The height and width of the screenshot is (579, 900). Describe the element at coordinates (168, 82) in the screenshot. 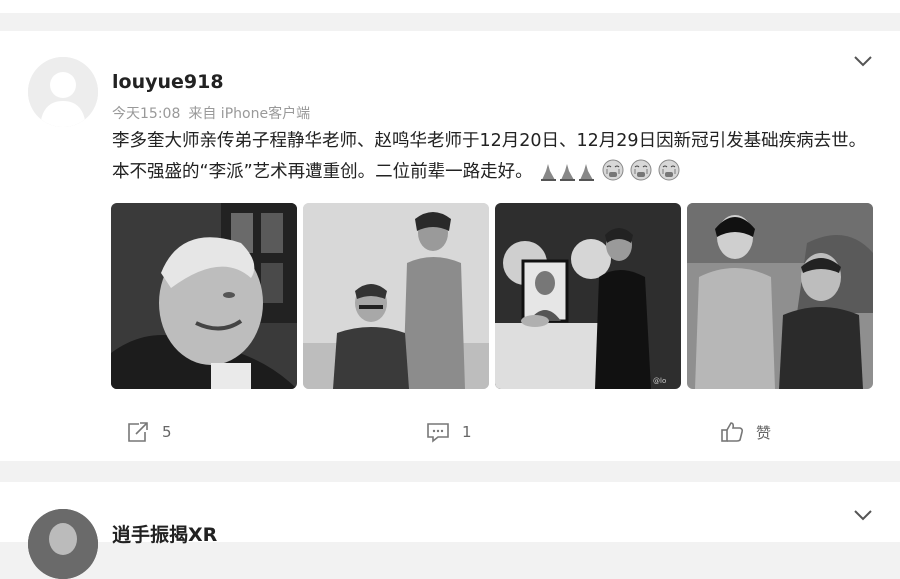

I see `post-username: louyue918` at that location.